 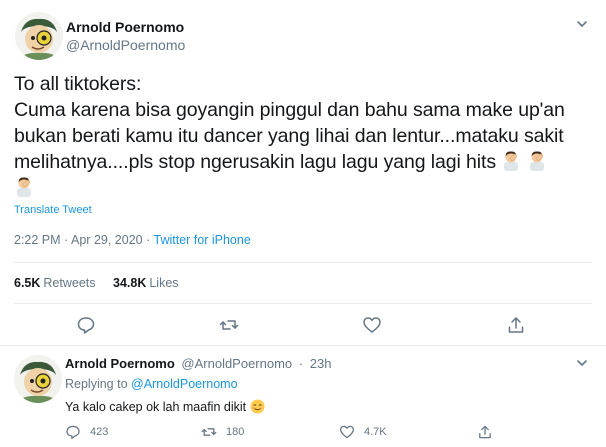 I want to click on retweets-count: 6.5K, so click(x=27, y=283).